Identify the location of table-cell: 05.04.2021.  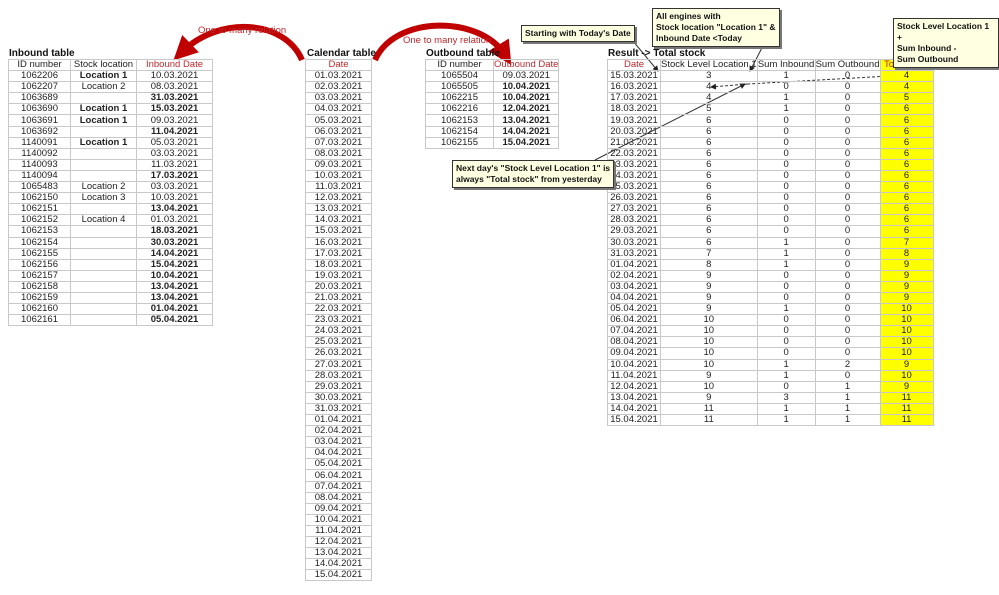
(174, 320).